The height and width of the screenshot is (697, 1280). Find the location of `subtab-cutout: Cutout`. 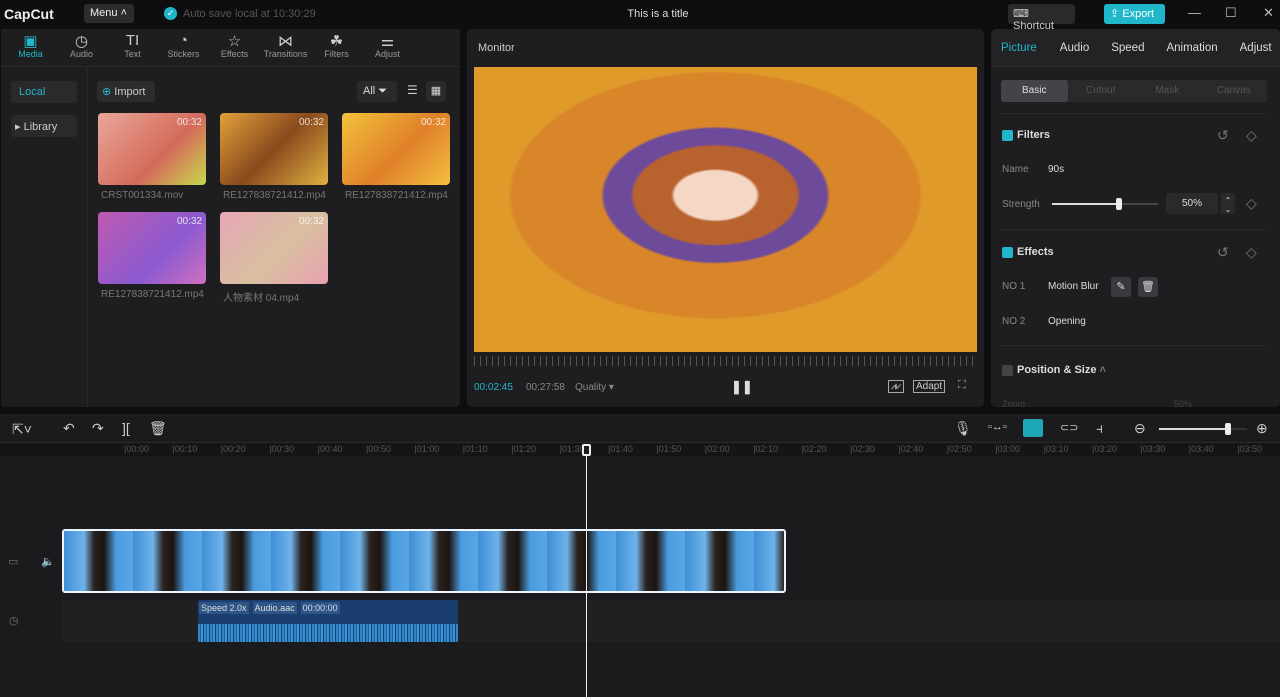

subtab-cutout: Cutout is located at coordinates (1101, 91).